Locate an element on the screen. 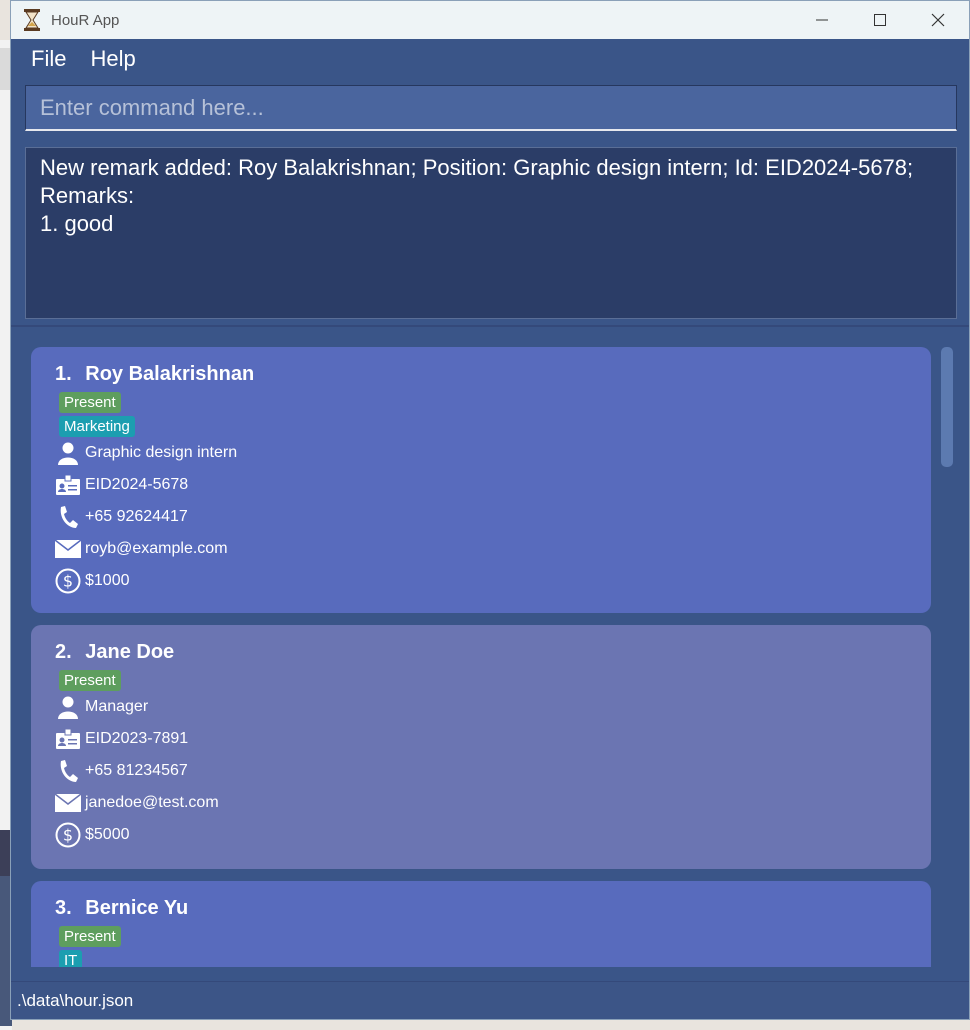 This screenshot has height=1030, width=970. employee-index: 1. is located at coordinates (63, 374).